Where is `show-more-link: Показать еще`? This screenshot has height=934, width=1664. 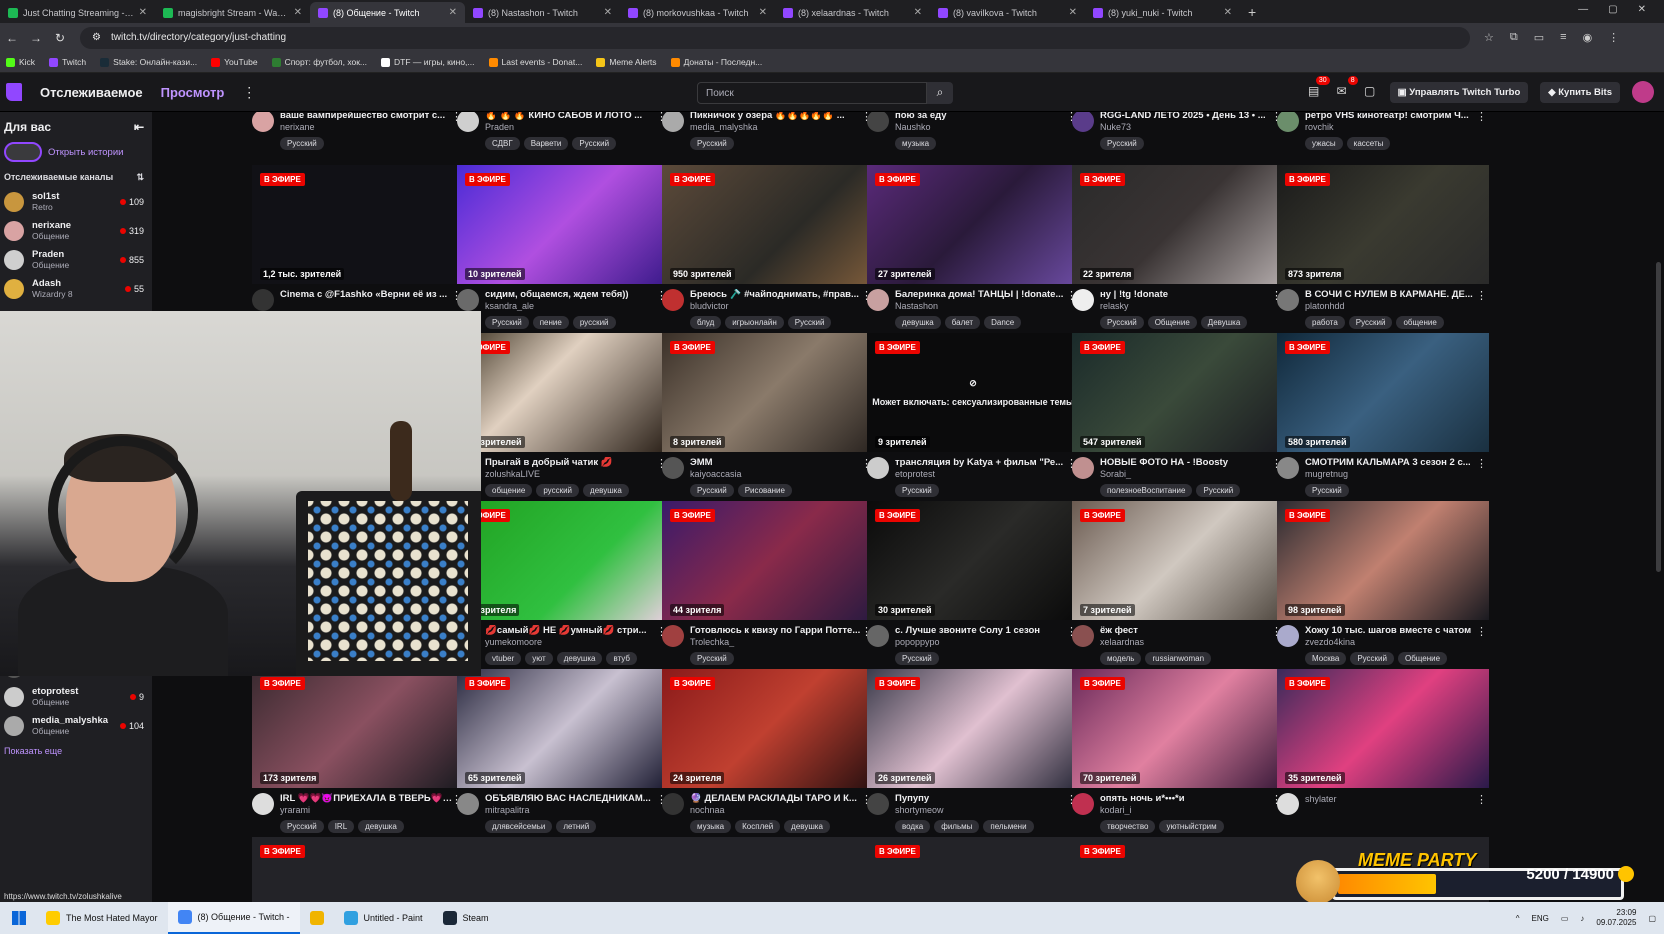
show-more-link: Показать еще is located at coordinates (76, 751).